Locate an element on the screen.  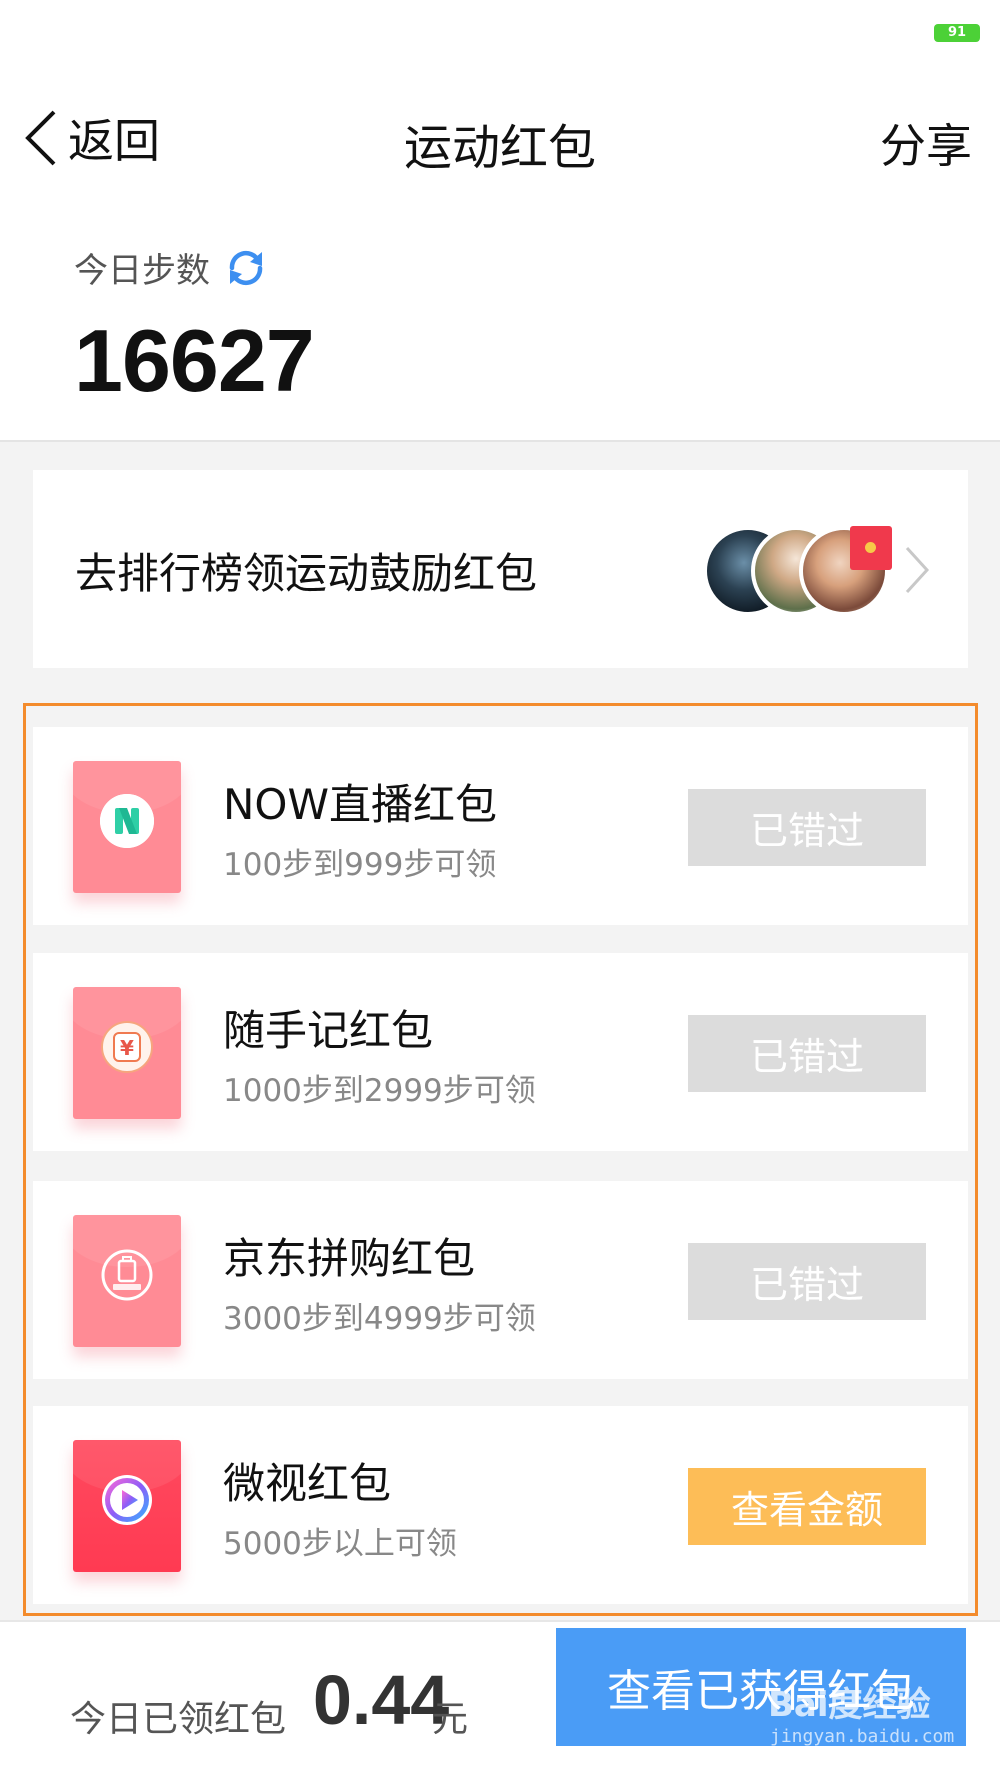
packet-item-suishouji: ¥ 随手记红包 1000步到2999步可领 已错过 is located at coordinates (500, 1052).